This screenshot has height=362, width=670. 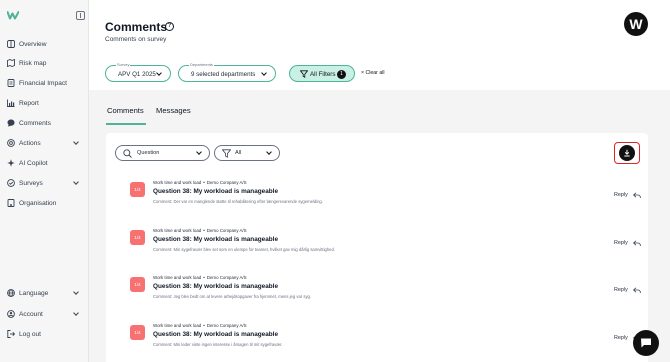 What do you see at coordinates (44, 83) in the screenshot?
I see `sidebar-item-financial-impact: Financial Impact` at bounding box center [44, 83].